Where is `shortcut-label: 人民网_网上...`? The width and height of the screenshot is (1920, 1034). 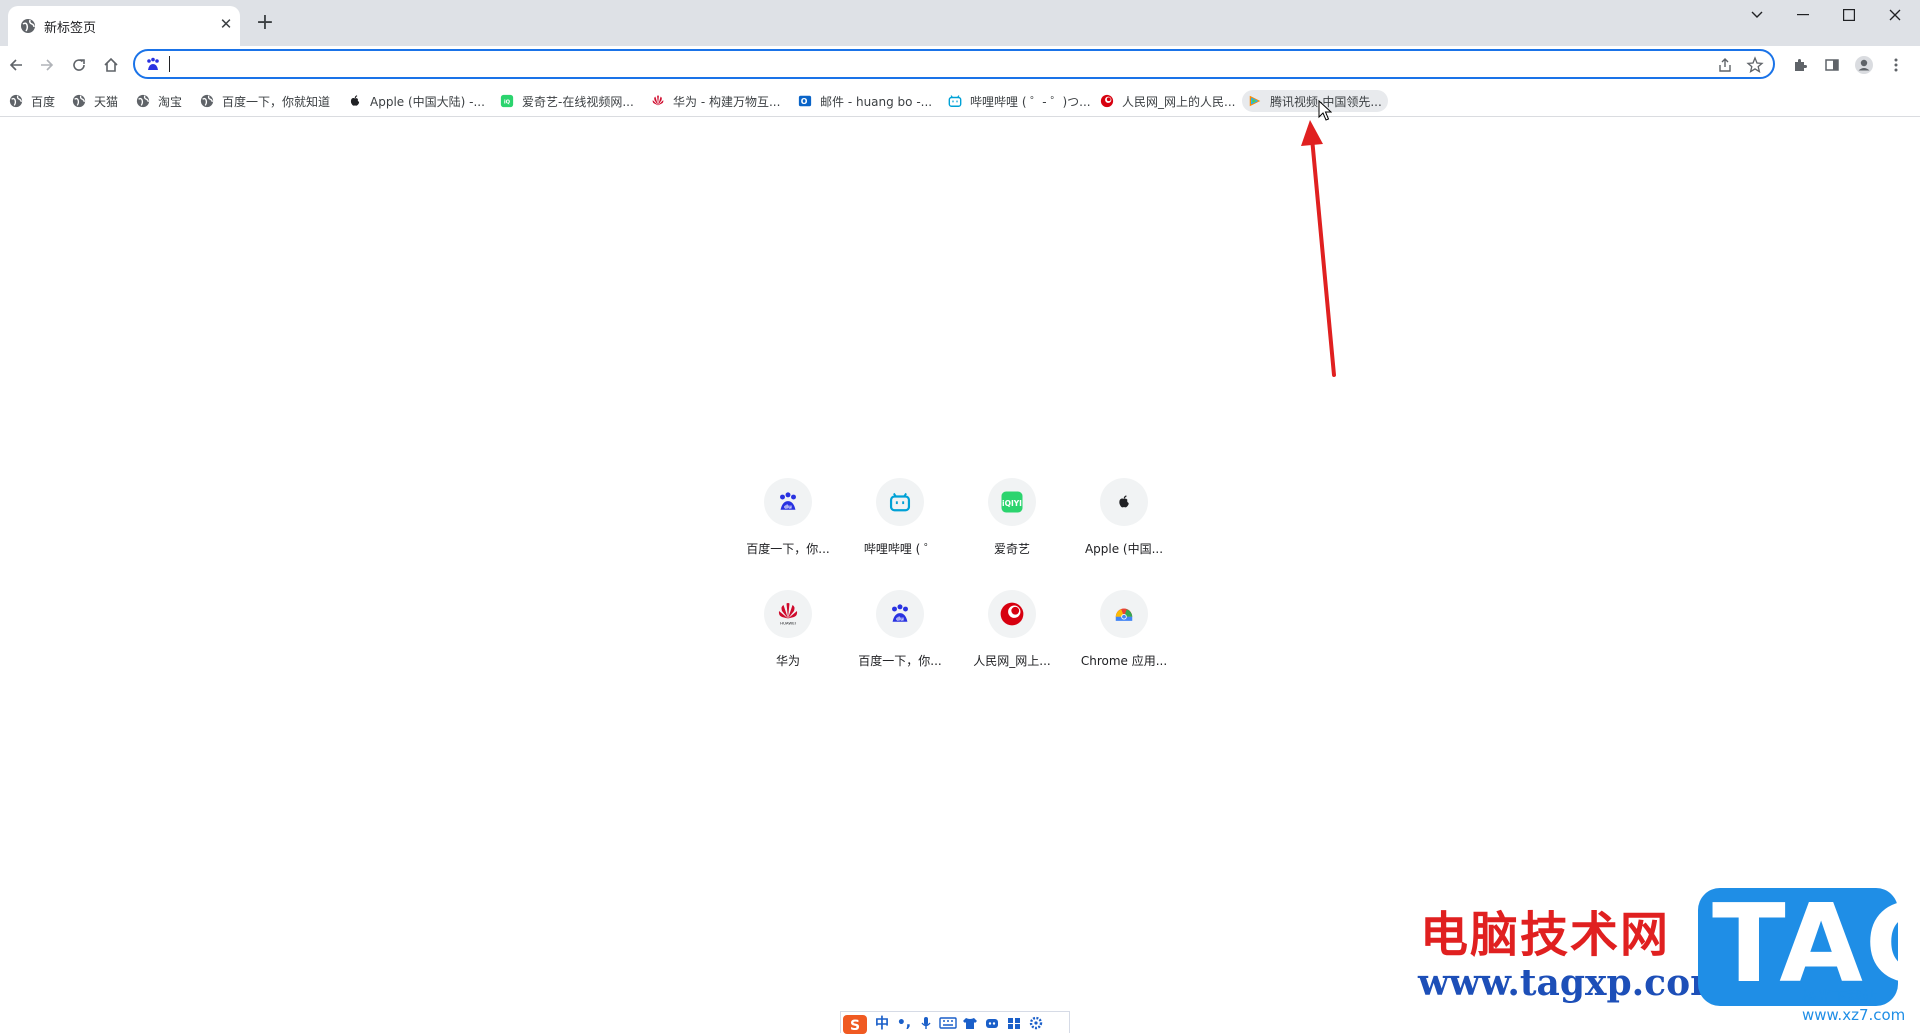
shortcut-label: 人民网_网上... is located at coordinates (1012, 661).